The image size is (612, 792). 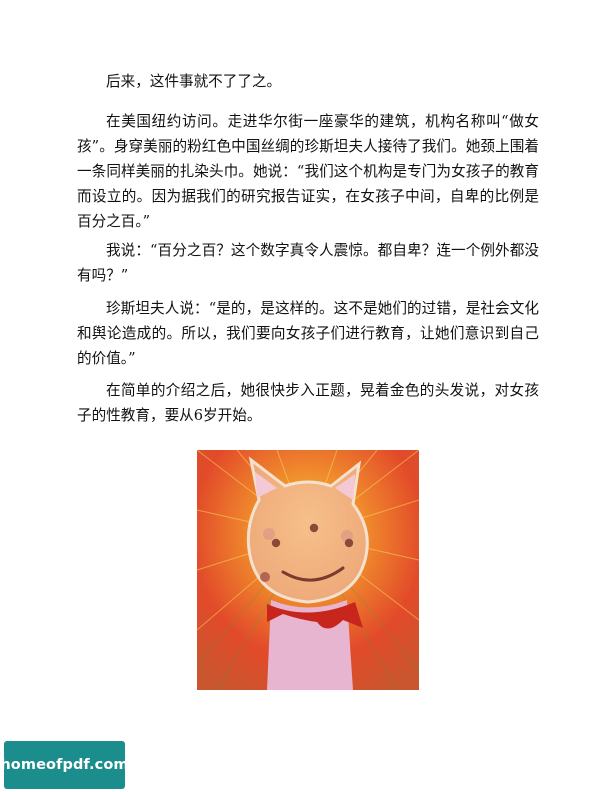 I want to click on watermark-text: homeofpdf.com, so click(x=64, y=765).